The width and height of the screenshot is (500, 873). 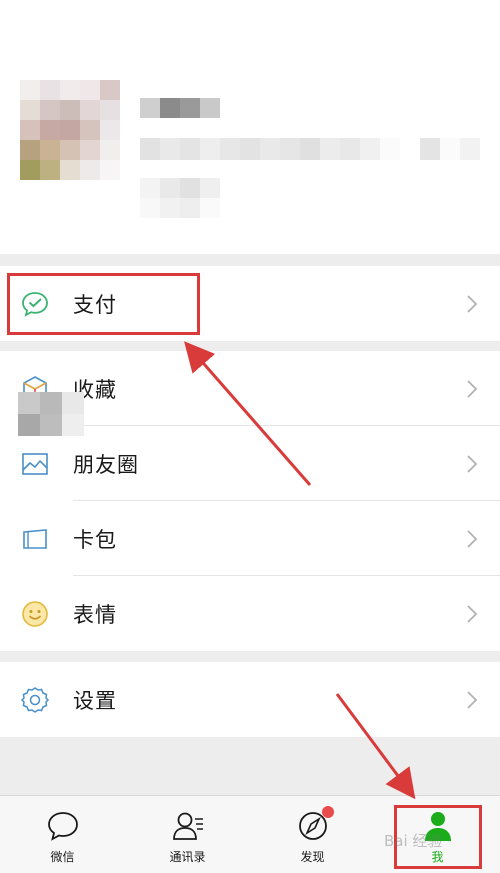 I want to click on tab-contacts: 通讯录, so click(x=187, y=834).